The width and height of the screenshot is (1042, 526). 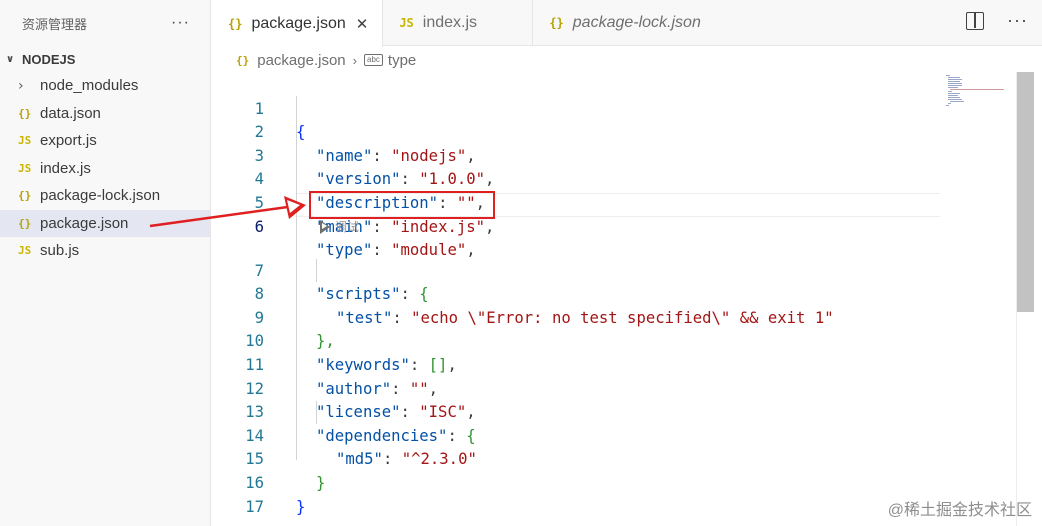 I want to click on tree-item-node-modules: › node_modules, so click(x=105, y=86).